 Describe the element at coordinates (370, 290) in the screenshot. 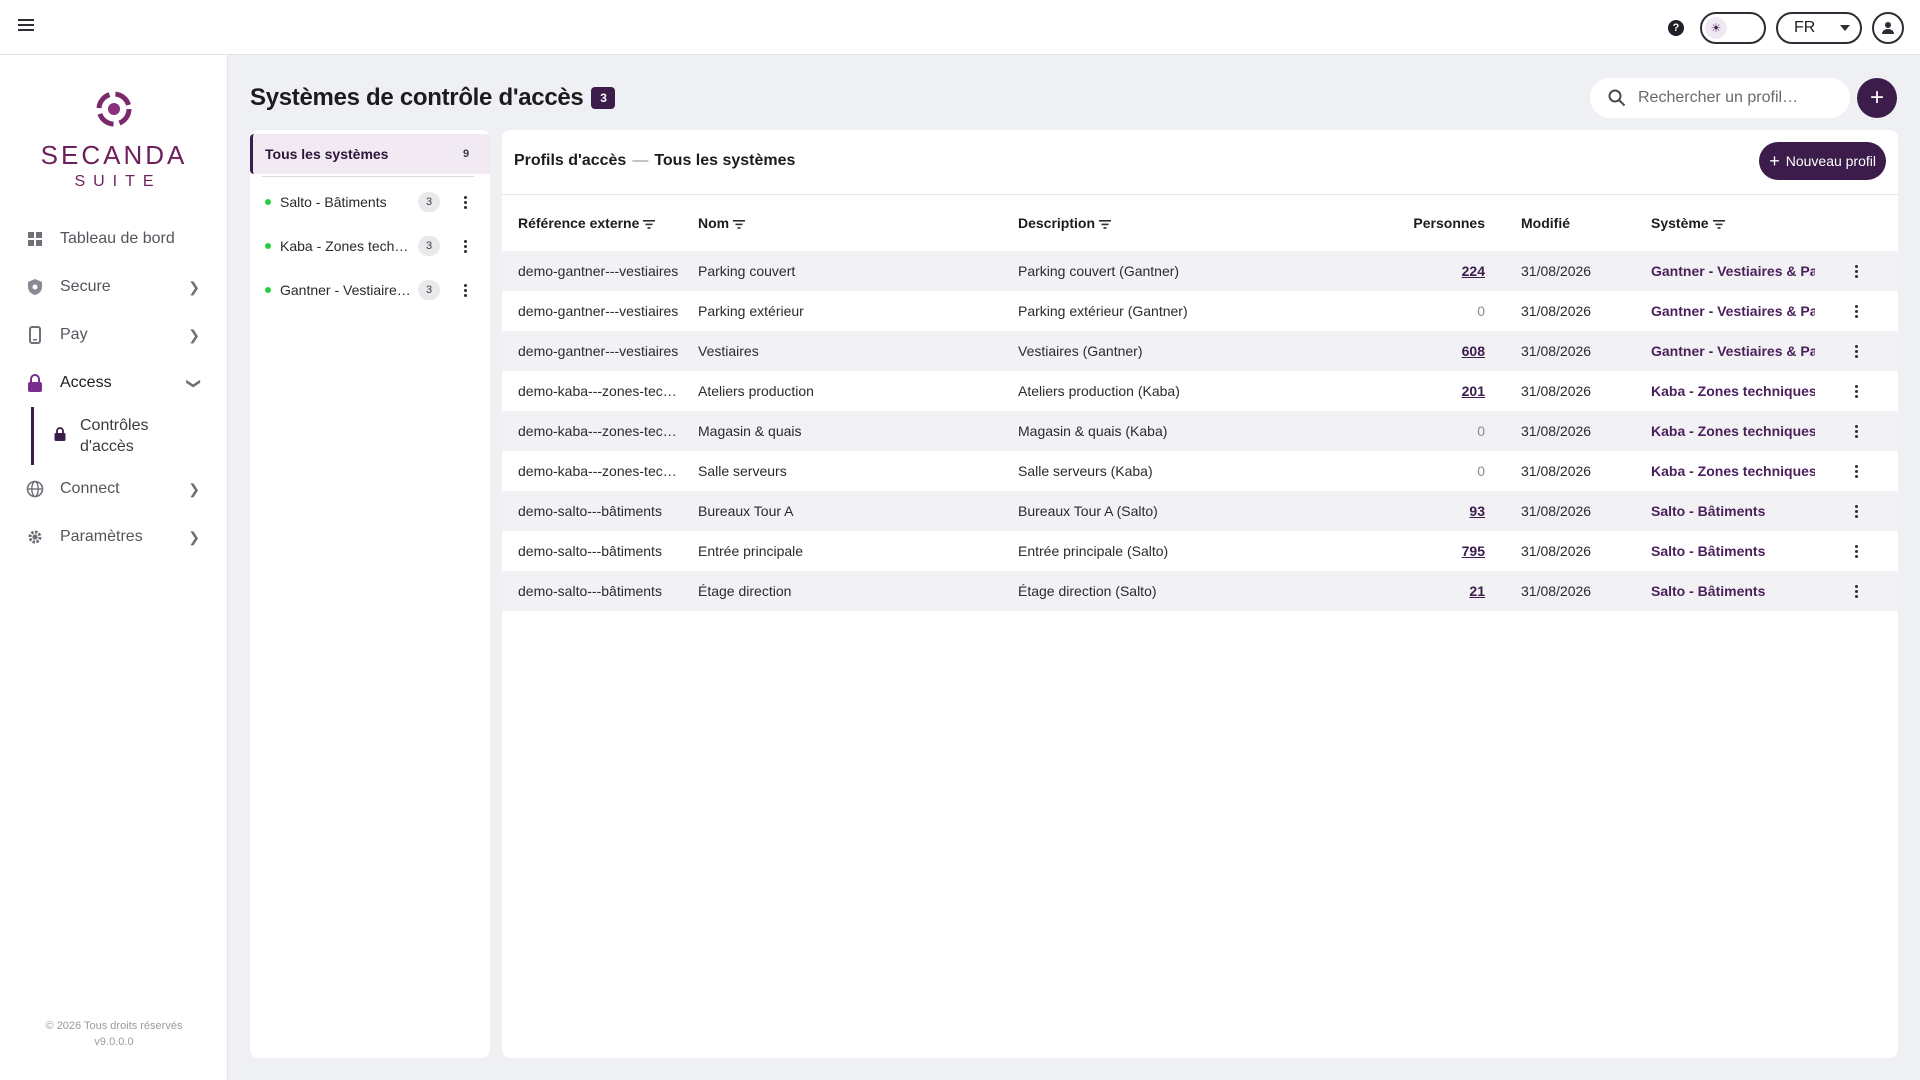

I see `system-filter-item: Gantner - Vestiaires & Parking 3` at that location.